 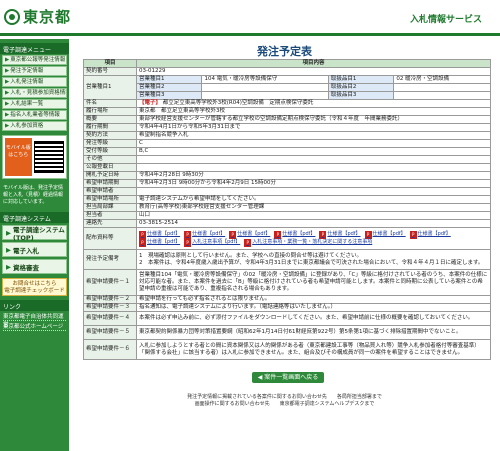 What do you see at coordinates (34, 93) in the screenshot?
I see `sidebar-item-qualification-info: ▶ 入札・見積参加資格情報` at bounding box center [34, 93].